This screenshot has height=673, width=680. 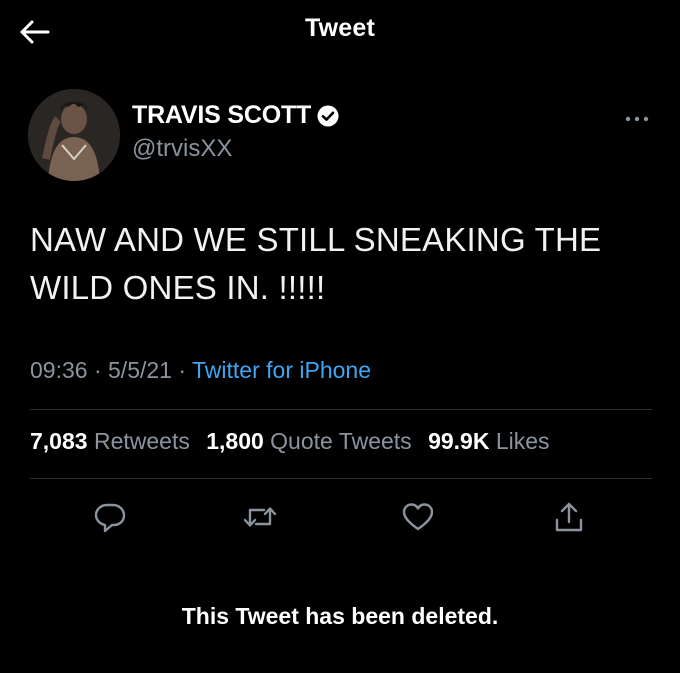 What do you see at coordinates (178, 287) in the screenshot?
I see `tweet-text-line: WILD ONES IN. !!!!!` at bounding box center [178, 287].